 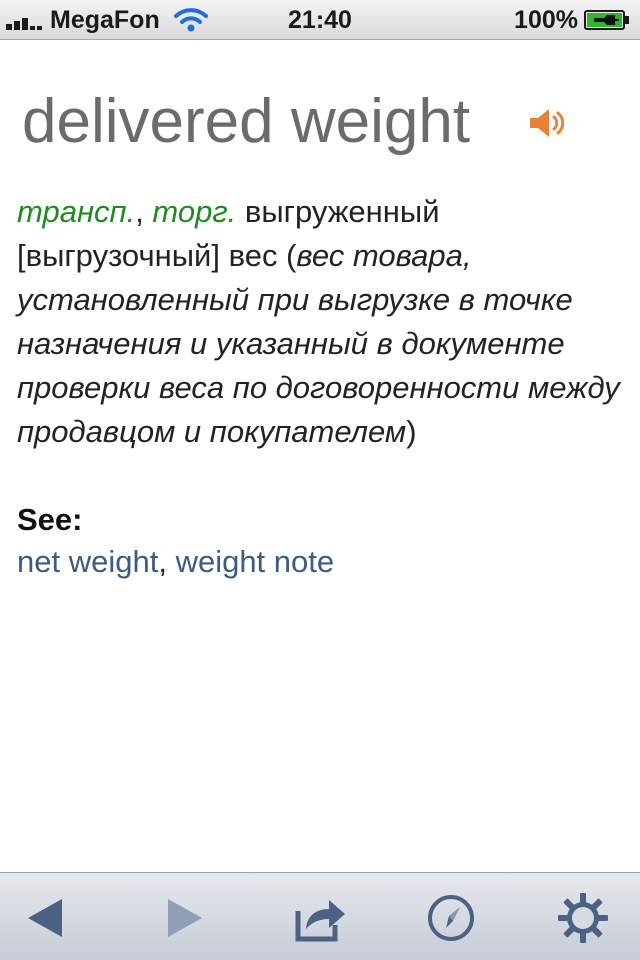 I want to click on share-button, so click(x=320, y=918).